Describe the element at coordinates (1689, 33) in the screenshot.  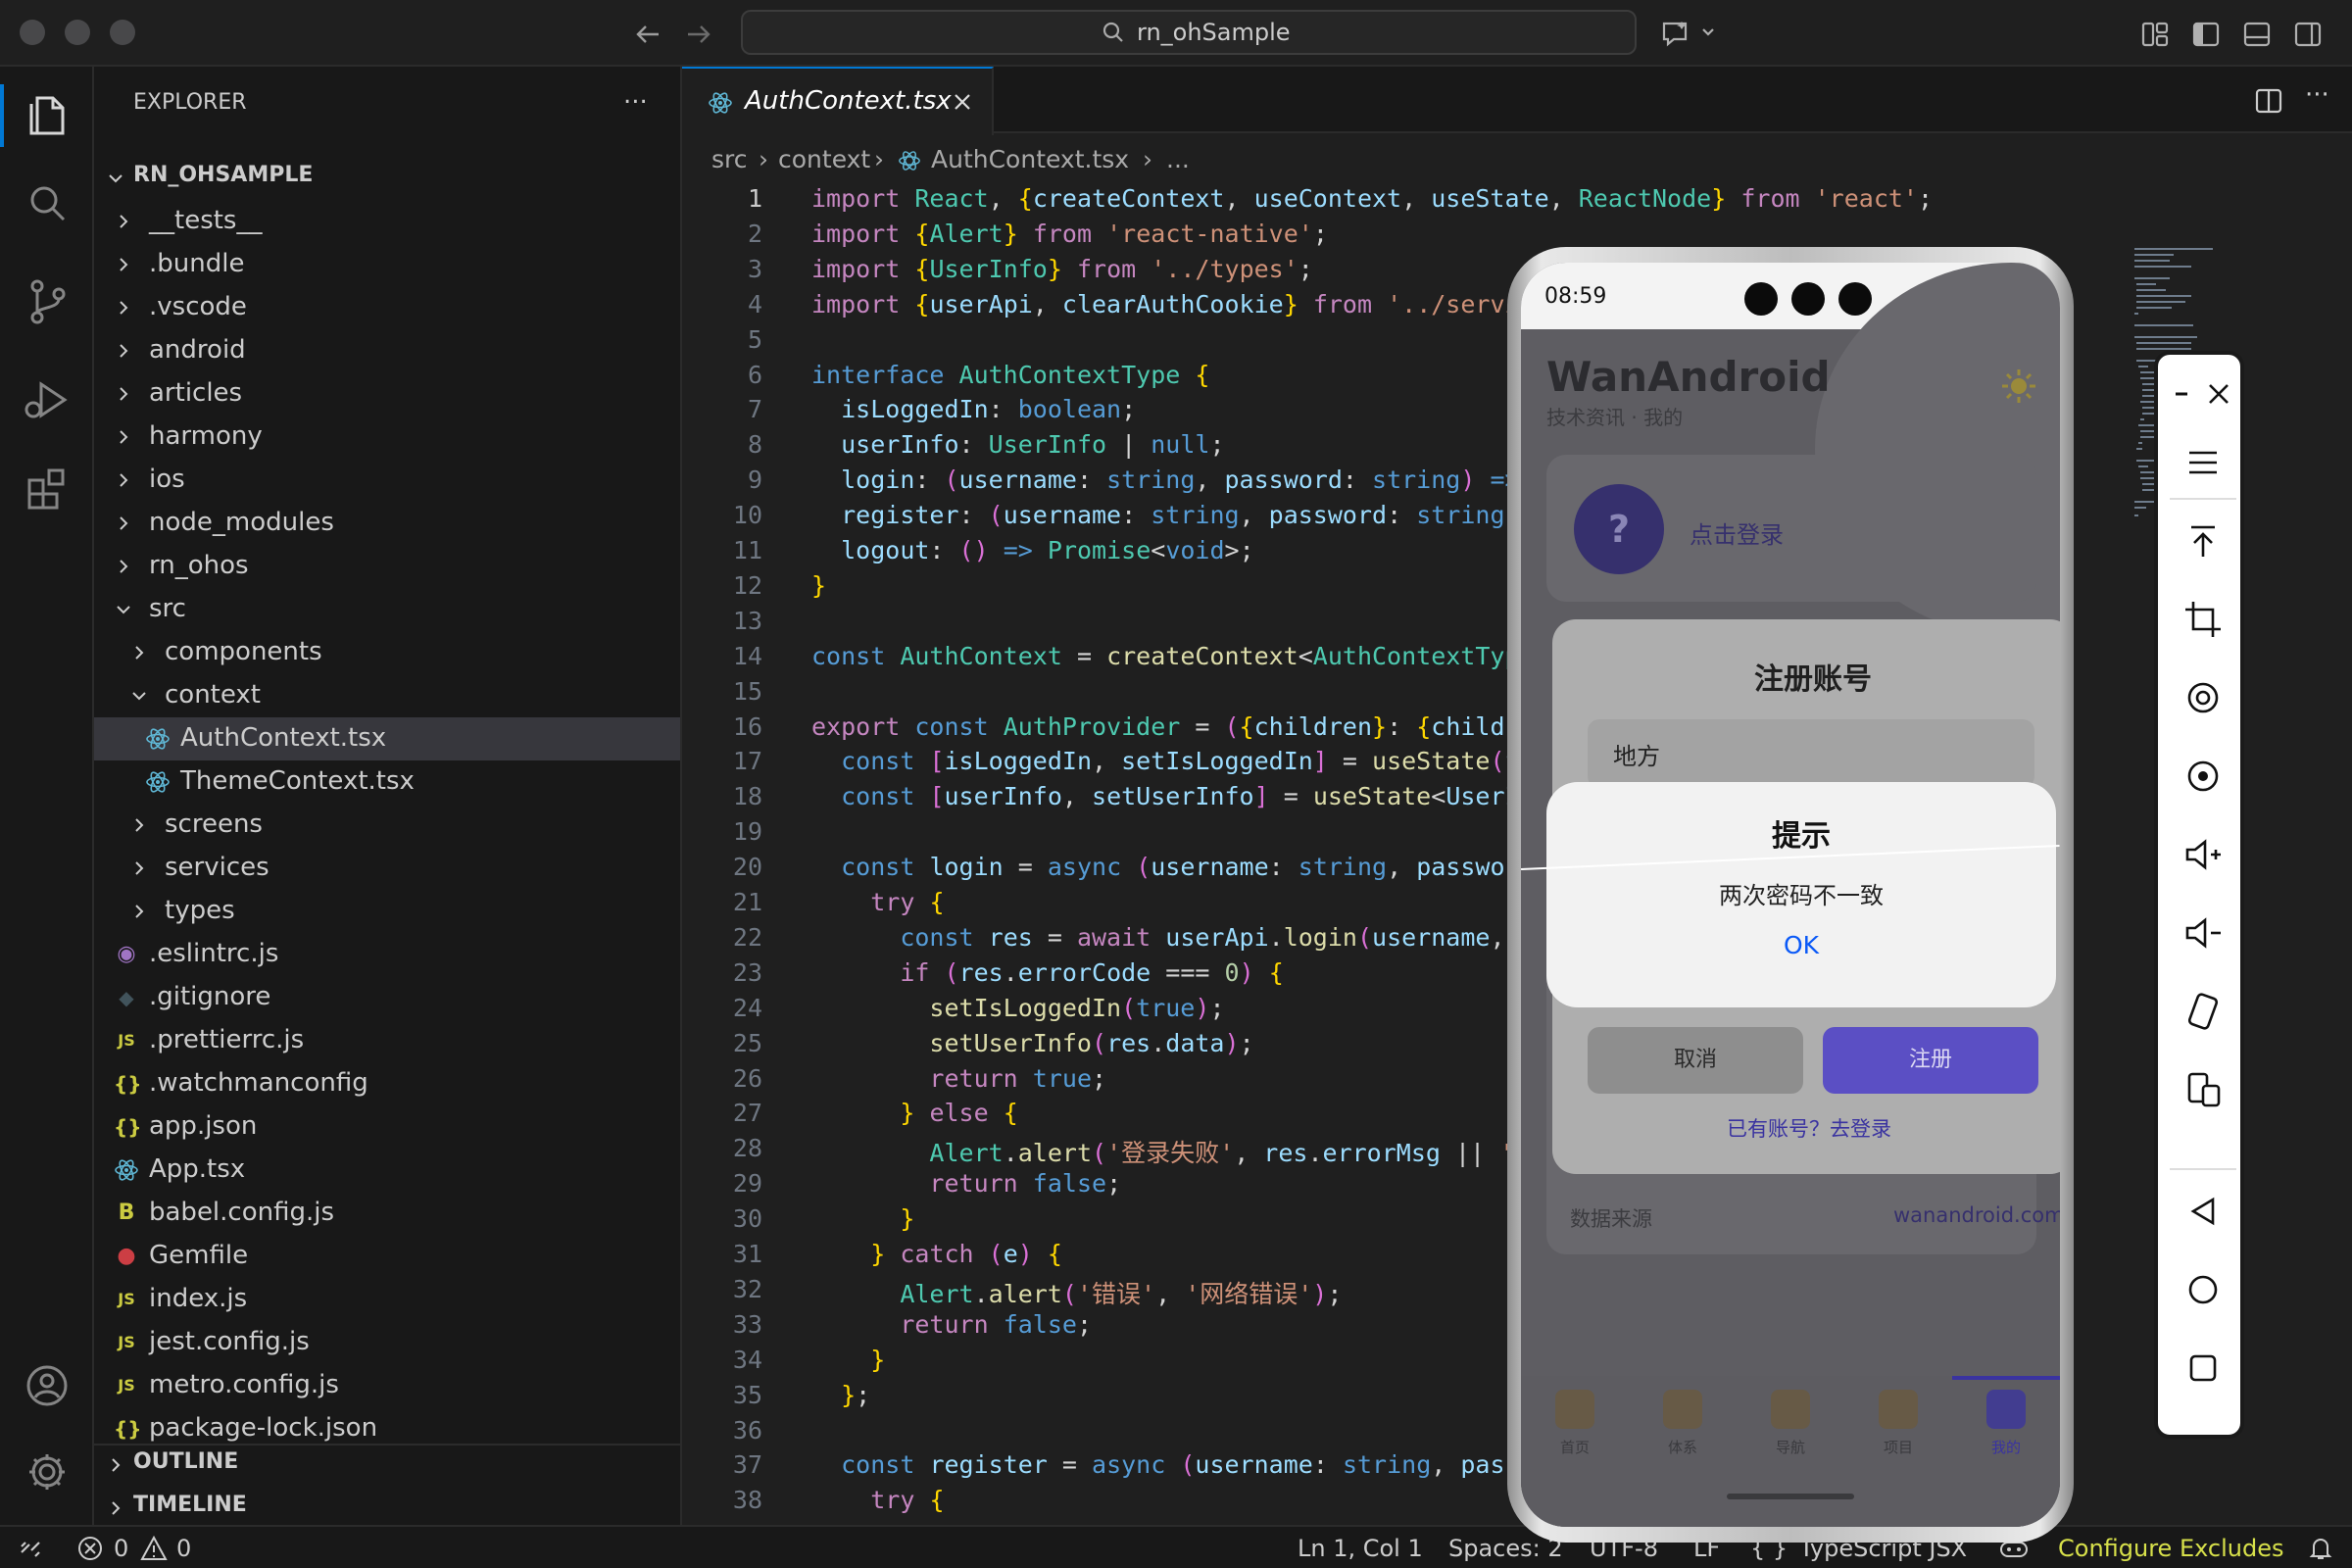
I see `copilot-icon` at that location.